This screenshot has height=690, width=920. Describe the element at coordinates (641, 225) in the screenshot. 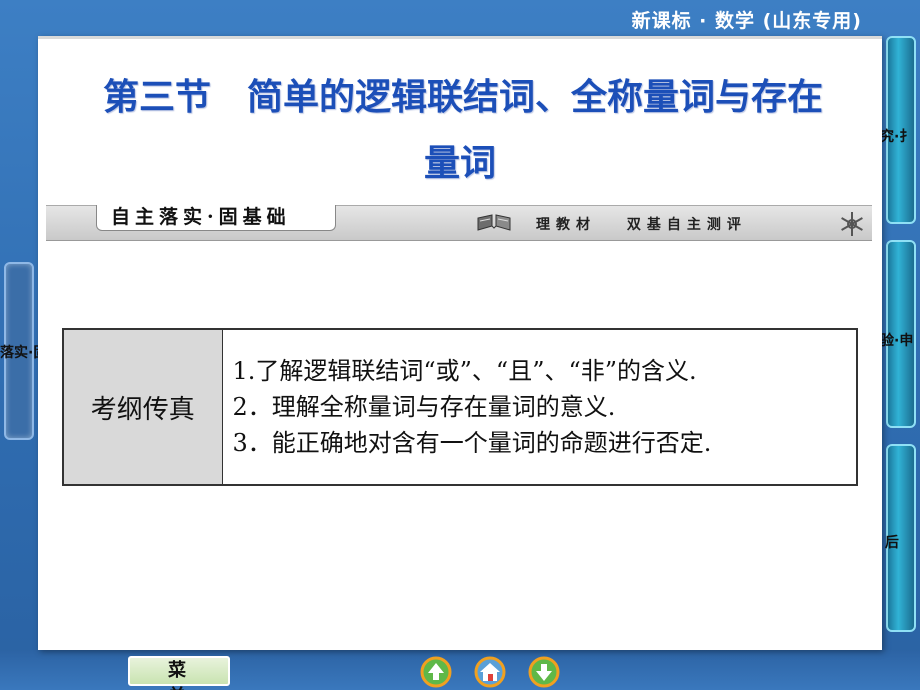

I see `section-banner-slogan: 理教材 双基自主测评` at that location.